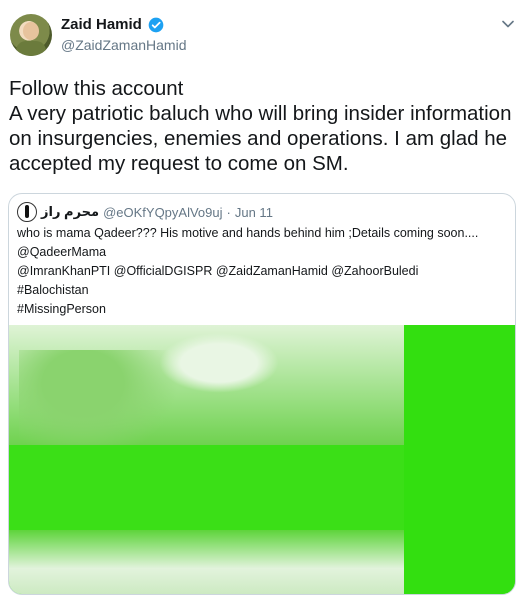 This screenshot has width=532, height=595. Describe the element at coordinates (62, 252) in the screenshot. I see `quoted-line: @QadeerMama` at that location.